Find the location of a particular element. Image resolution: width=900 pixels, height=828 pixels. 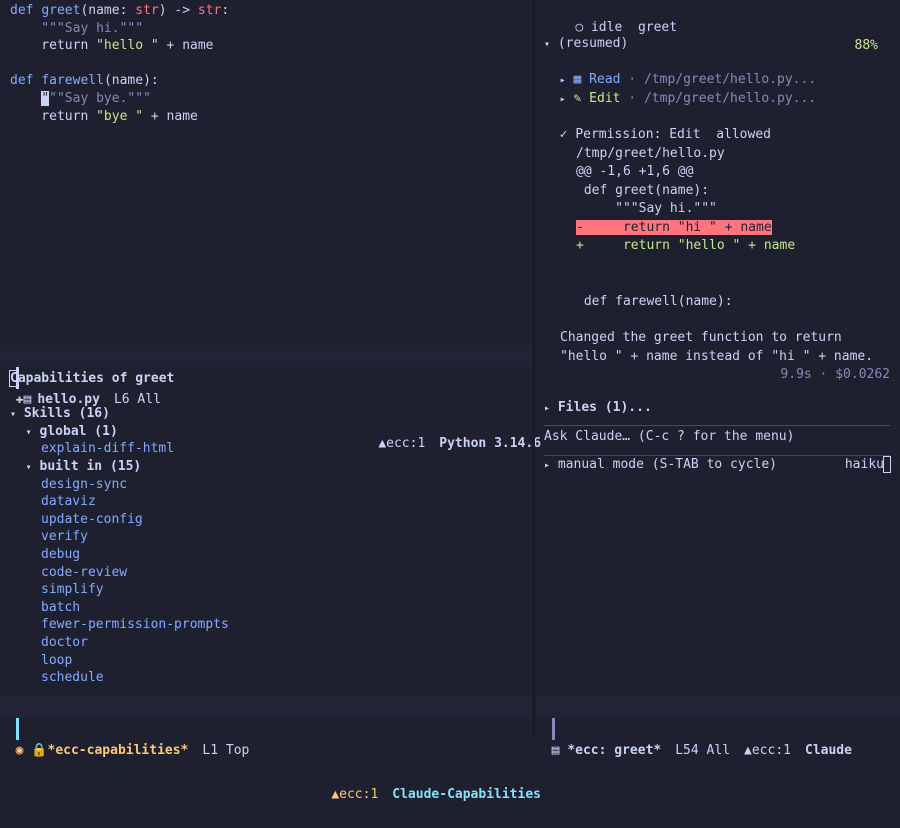

code-token: farewell is located at coordinates (72, 81).